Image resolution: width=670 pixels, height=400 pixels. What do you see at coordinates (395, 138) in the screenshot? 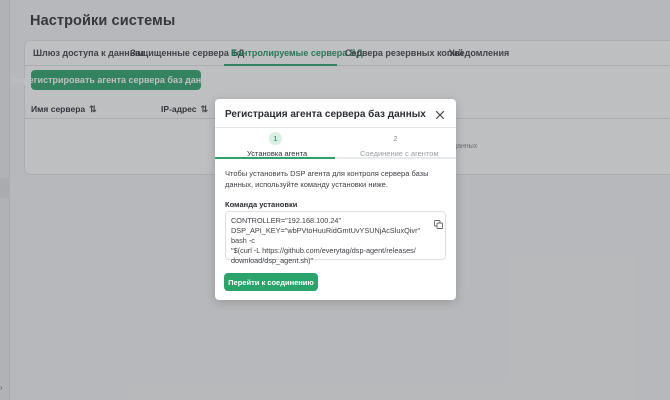
I see `step-2-indicator: 2` at bounding box center [395, 138].